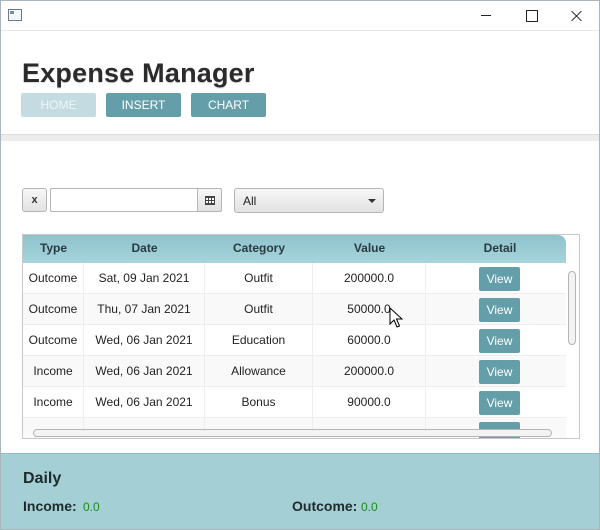 The width and height of the screenshot is (600, 530). What do you see at coordinates (144, 278) in the screenshot?
I see `cell-date: Sat, 09 Jan 2021` at bounding box center [144, 278].